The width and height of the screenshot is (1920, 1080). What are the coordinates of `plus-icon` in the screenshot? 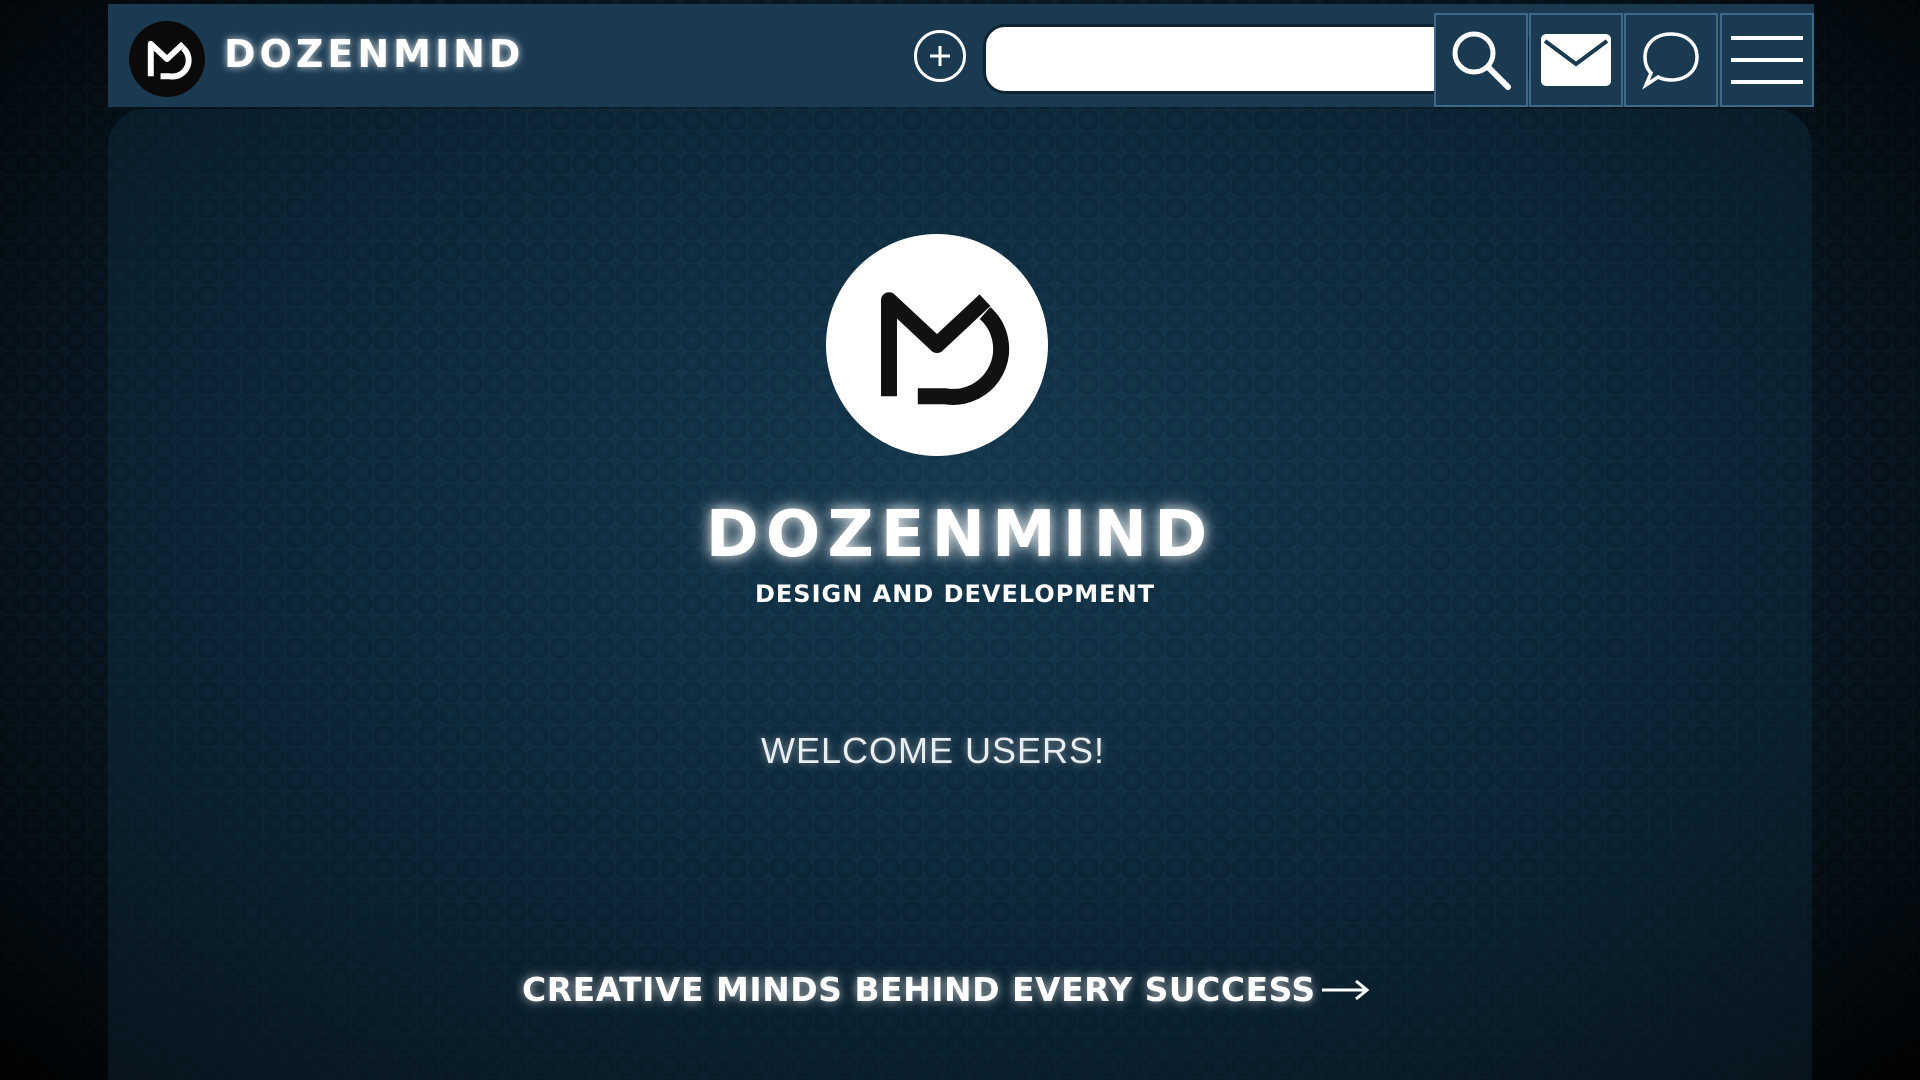 It's located at (940, 56).